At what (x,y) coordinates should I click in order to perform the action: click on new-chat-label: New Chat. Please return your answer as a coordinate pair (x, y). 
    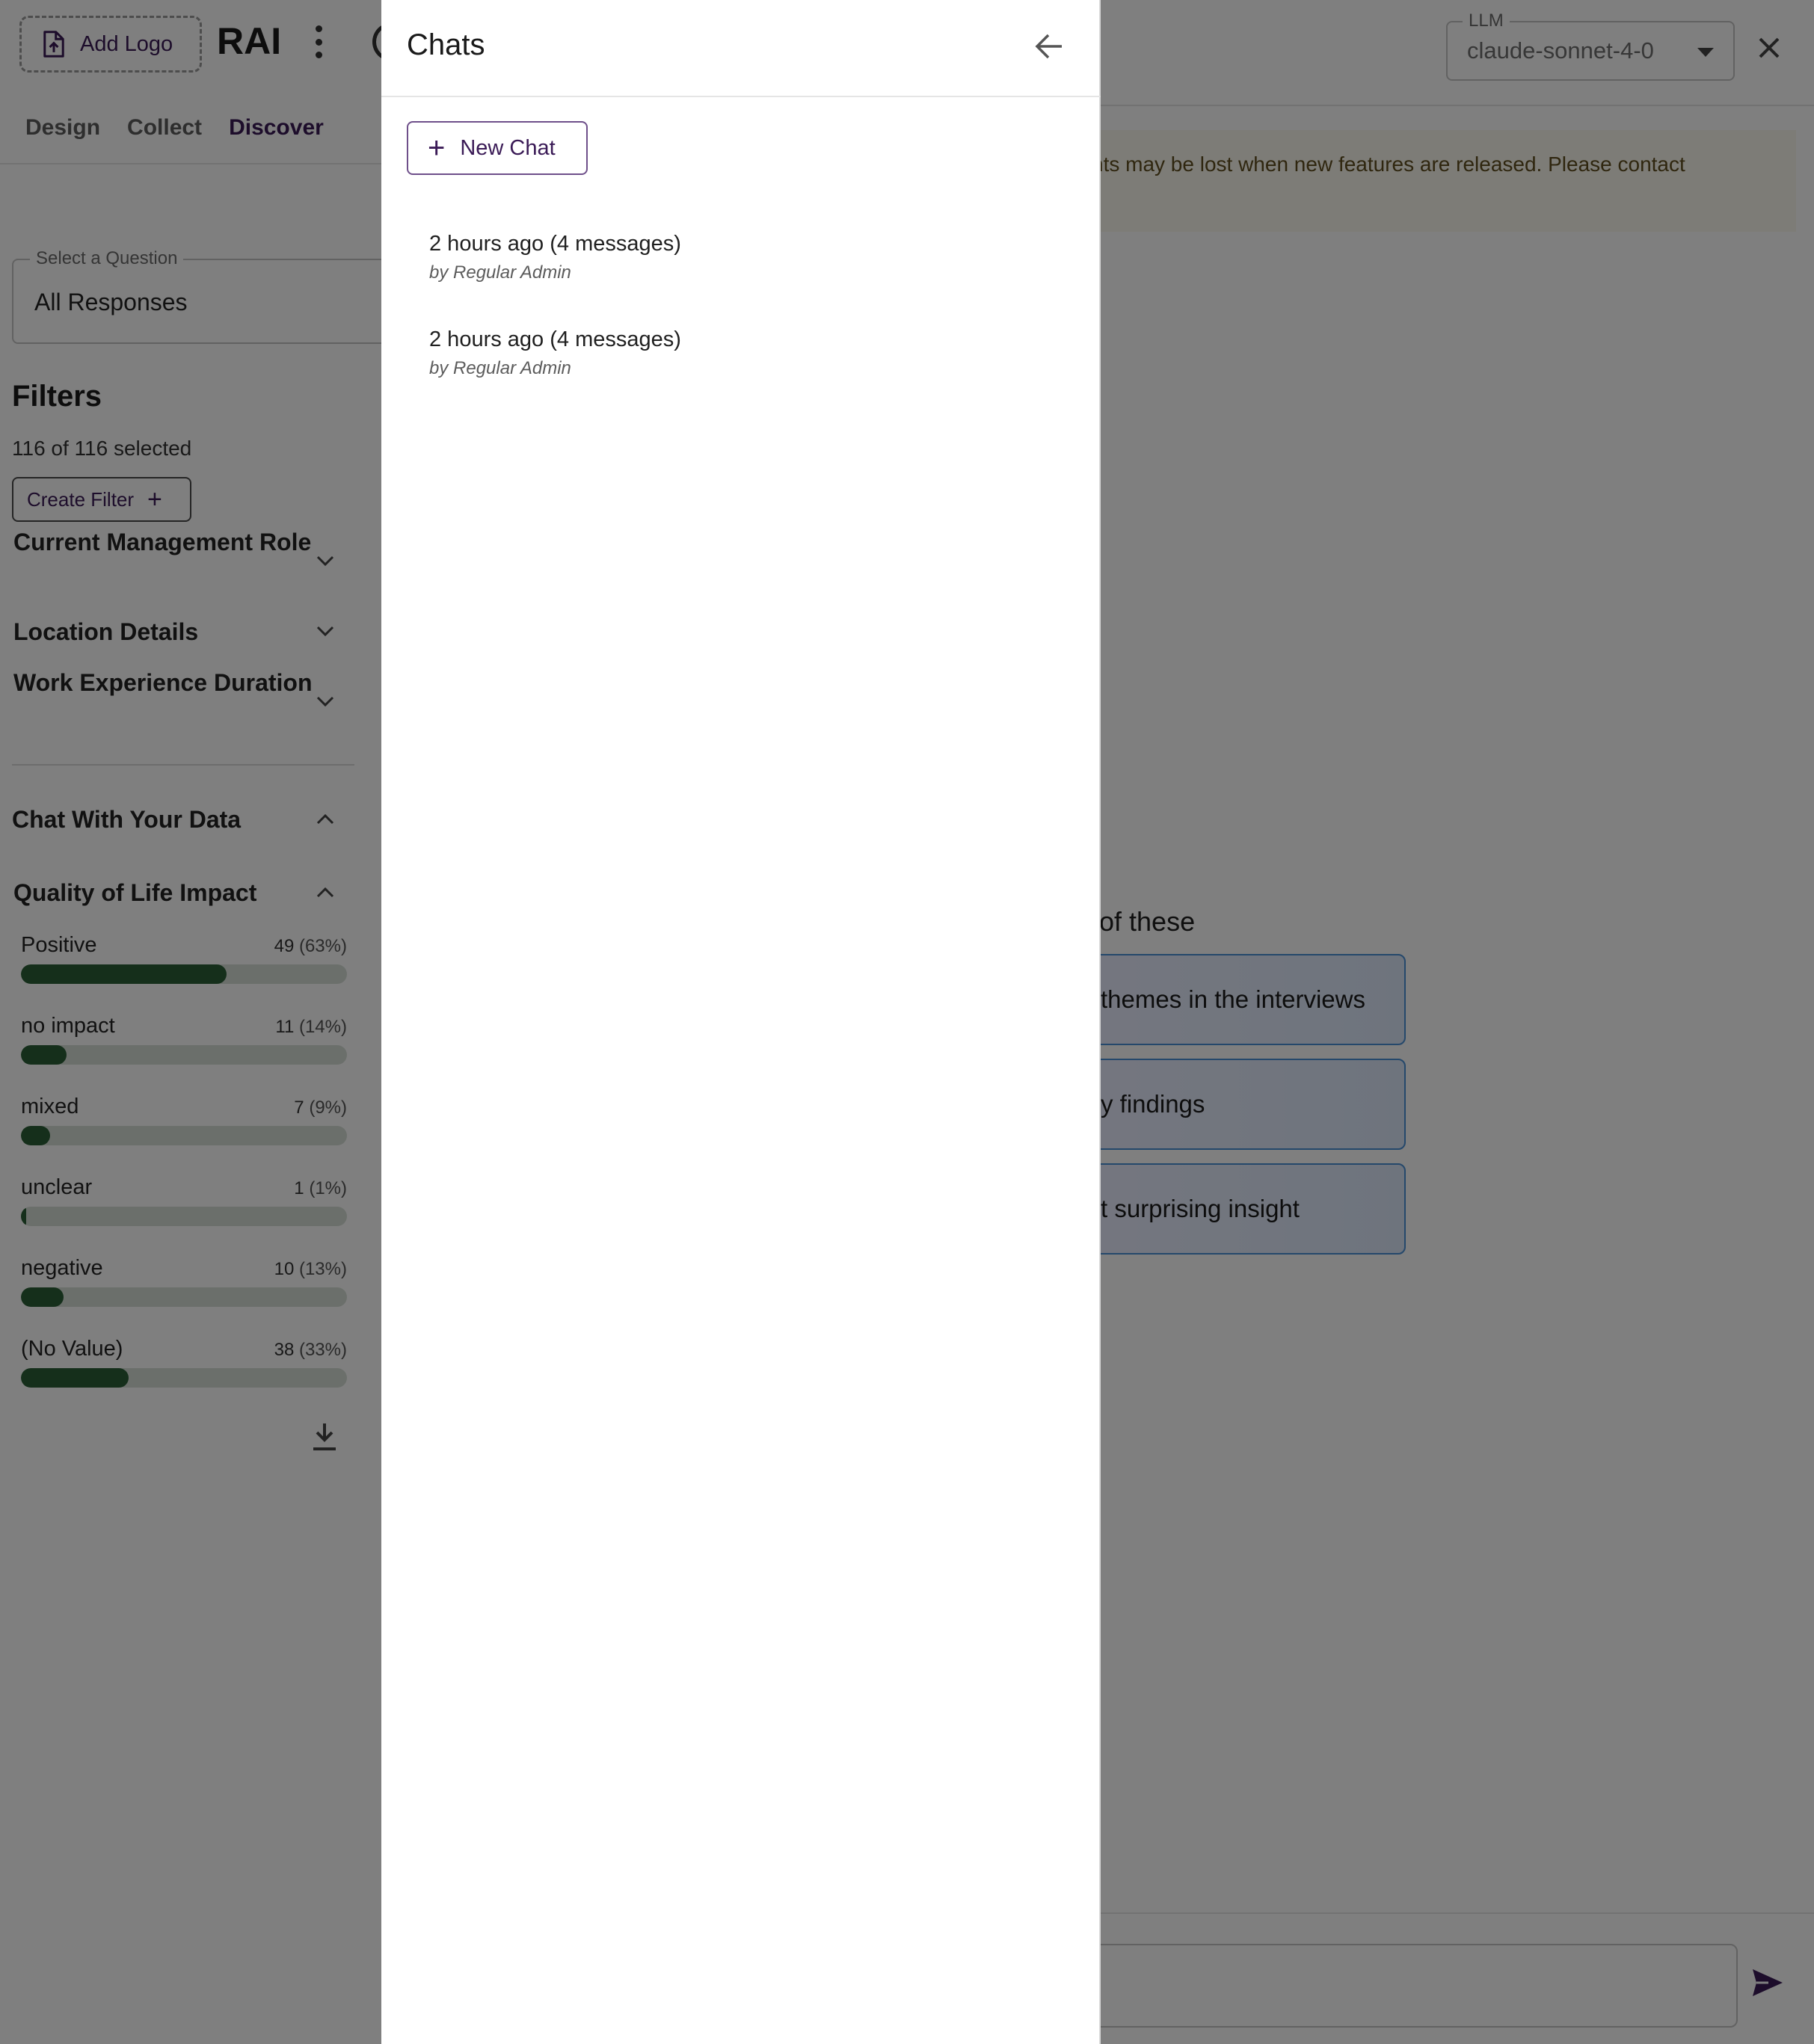
    Looking at the image, I should click on (508, 147).